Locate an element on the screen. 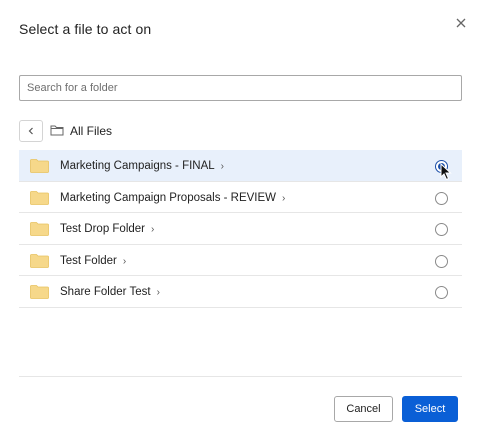 This screenshot has width=484, height=448. dialog-title: Select a file to act on is located at coordinates (85, 29).